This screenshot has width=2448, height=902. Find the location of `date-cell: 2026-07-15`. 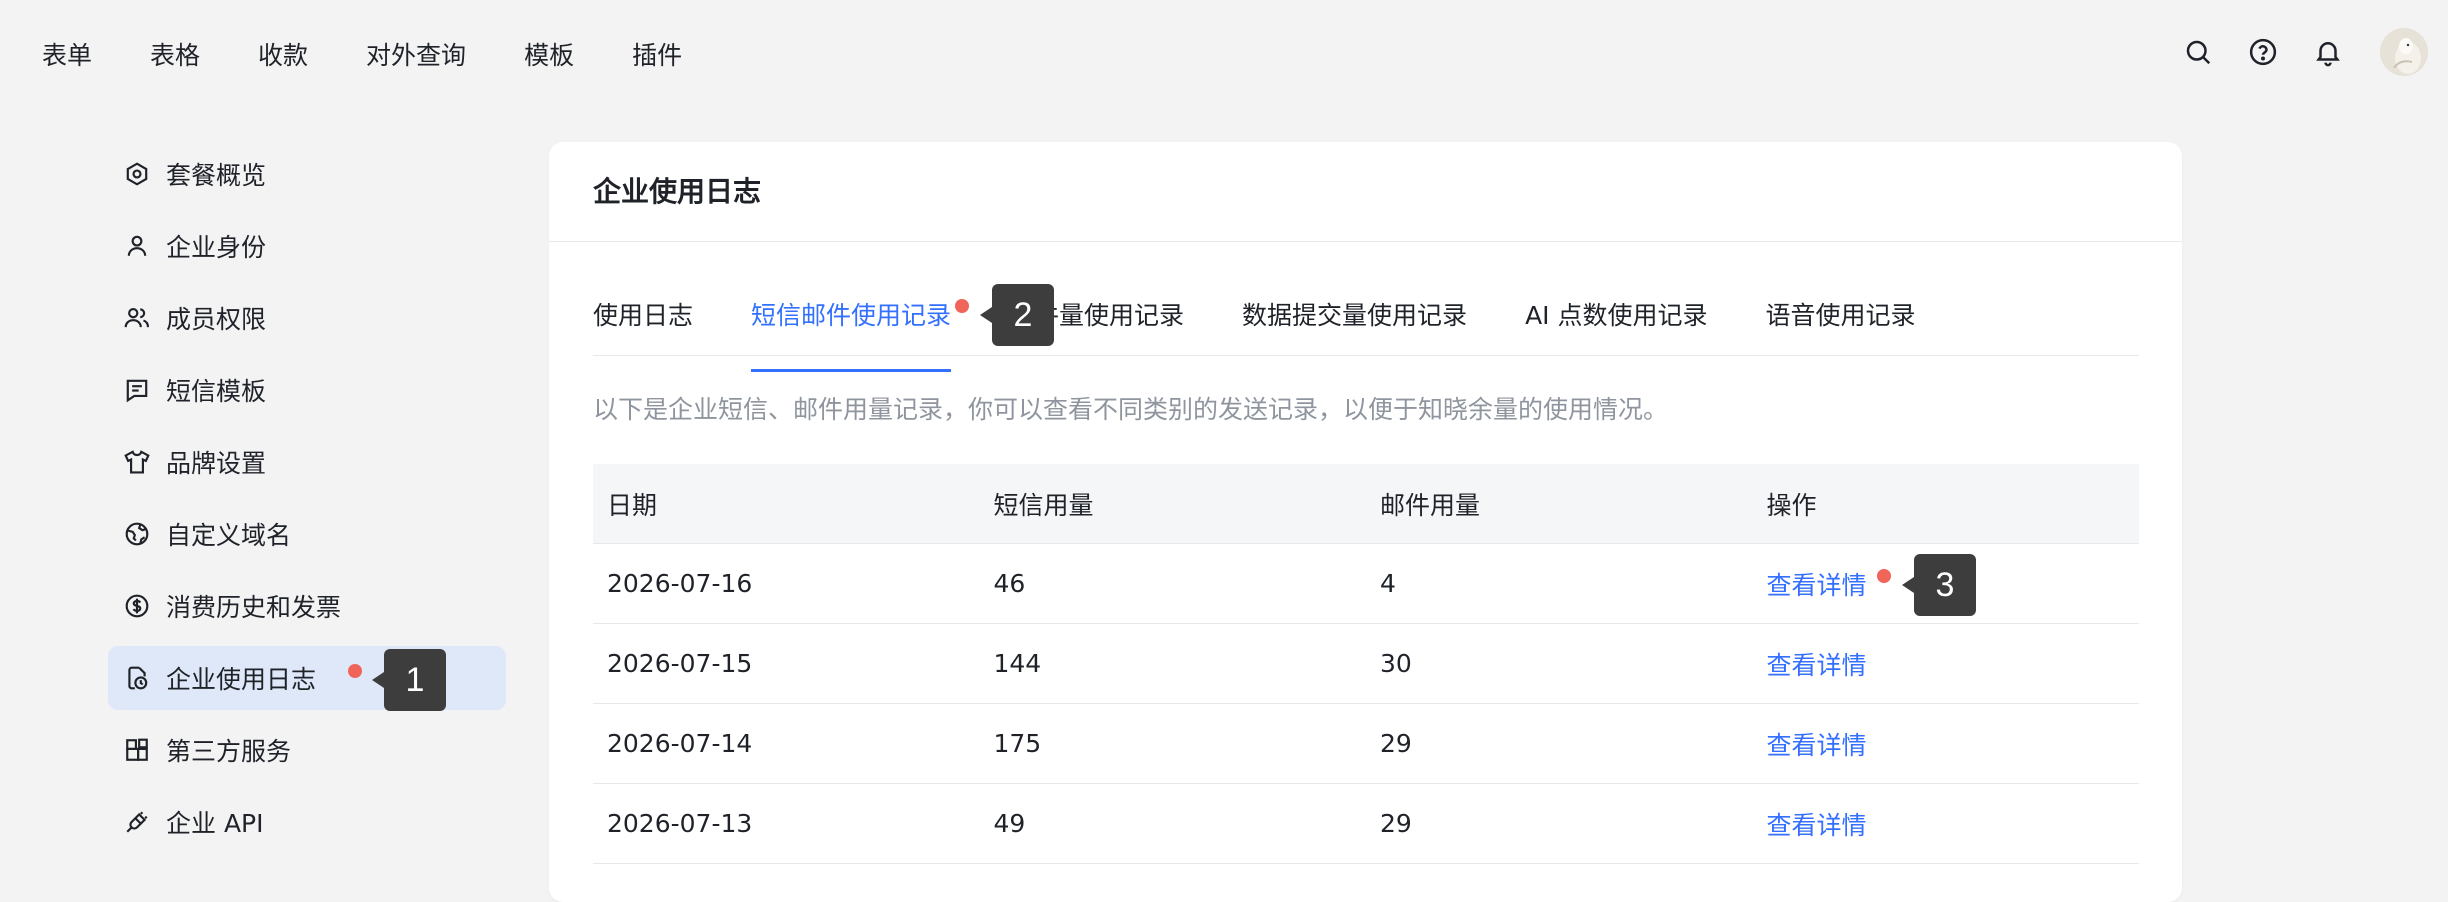

date-cell: 2026-07-15 is located at coordinates (680, 663).